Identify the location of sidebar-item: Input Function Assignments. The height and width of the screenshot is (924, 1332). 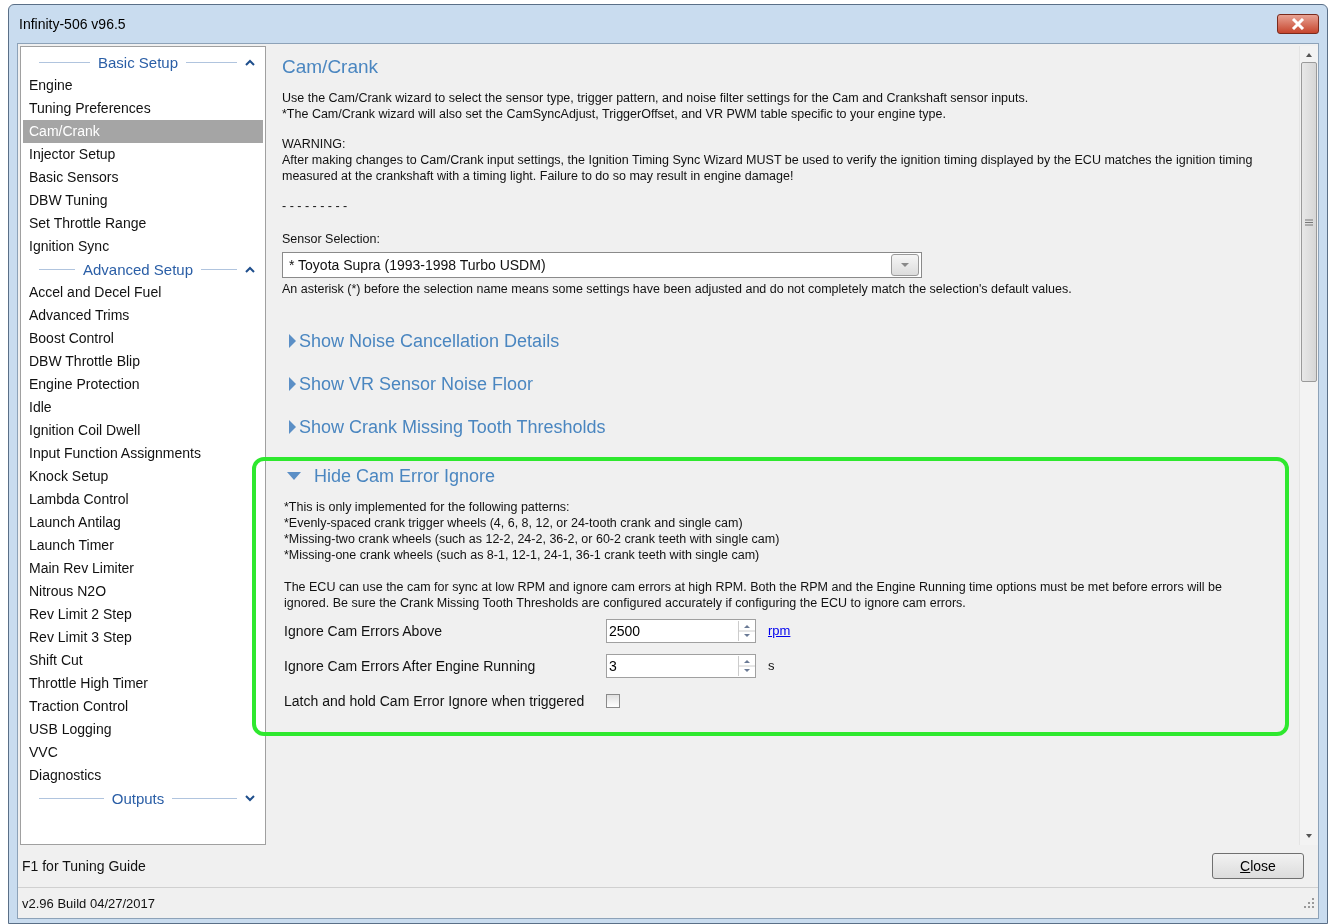
(143, 453).